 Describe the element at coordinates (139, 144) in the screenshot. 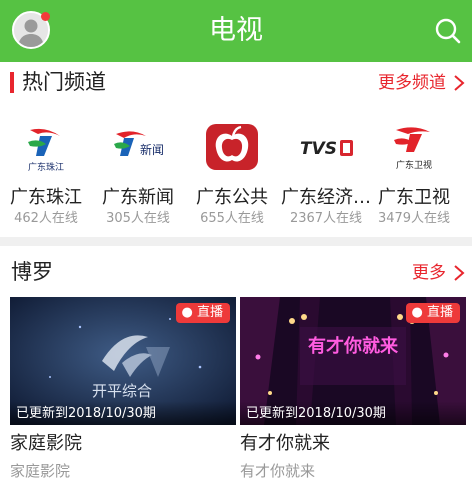

I see `guangdong-news-logo-icon: 新闻` at that location.